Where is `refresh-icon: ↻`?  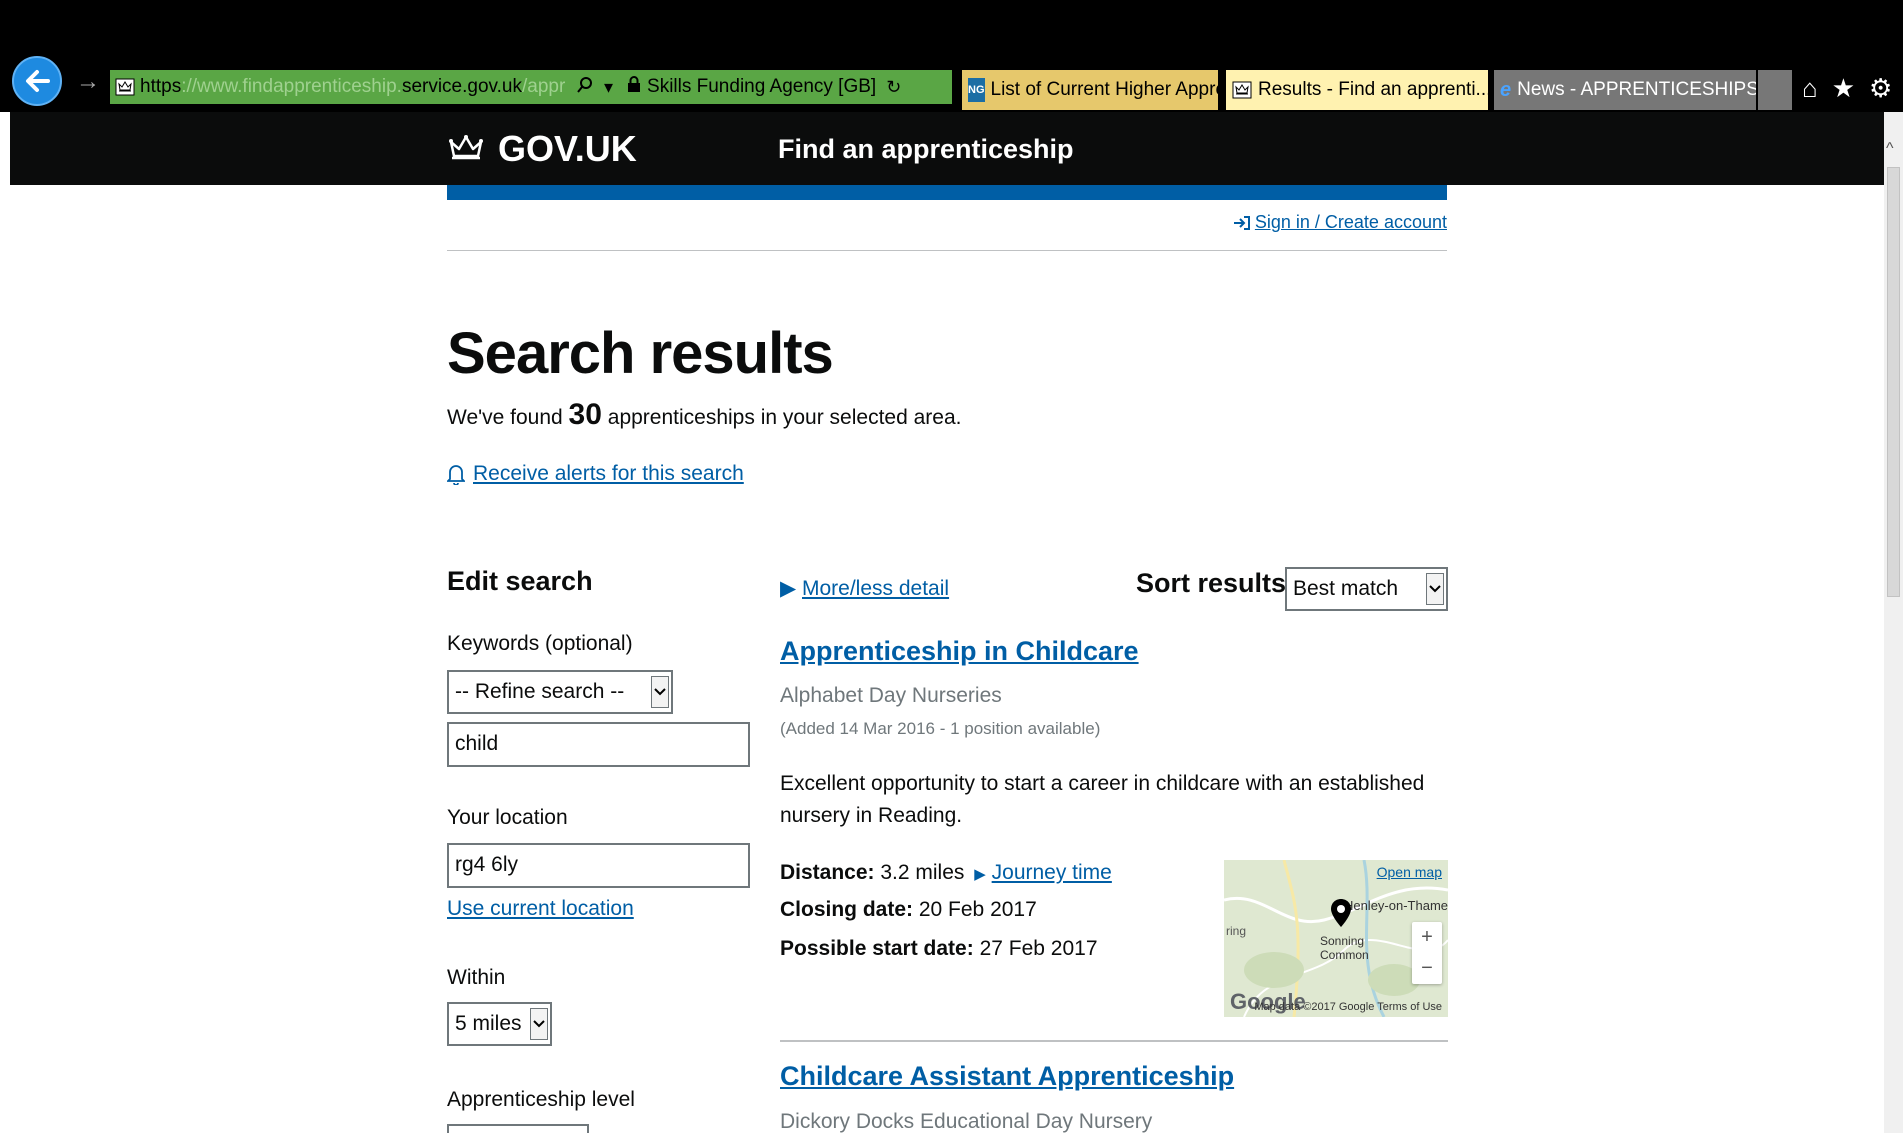
refresh-icon: ↻ is located at coordinates (893, 87).